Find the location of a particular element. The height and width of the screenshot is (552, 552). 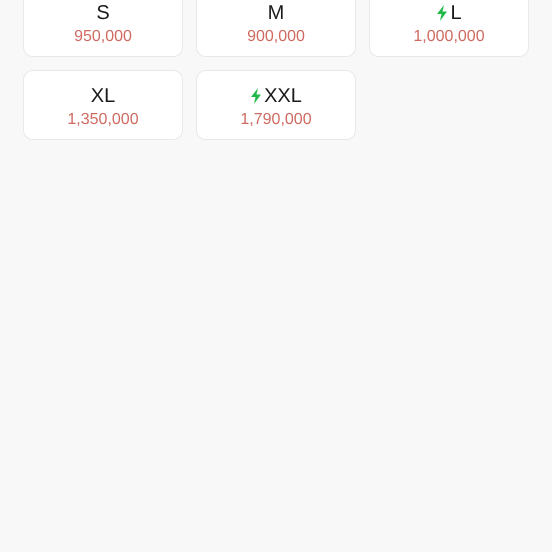

price-label: 950,000 is located at coordinates (103, 37).